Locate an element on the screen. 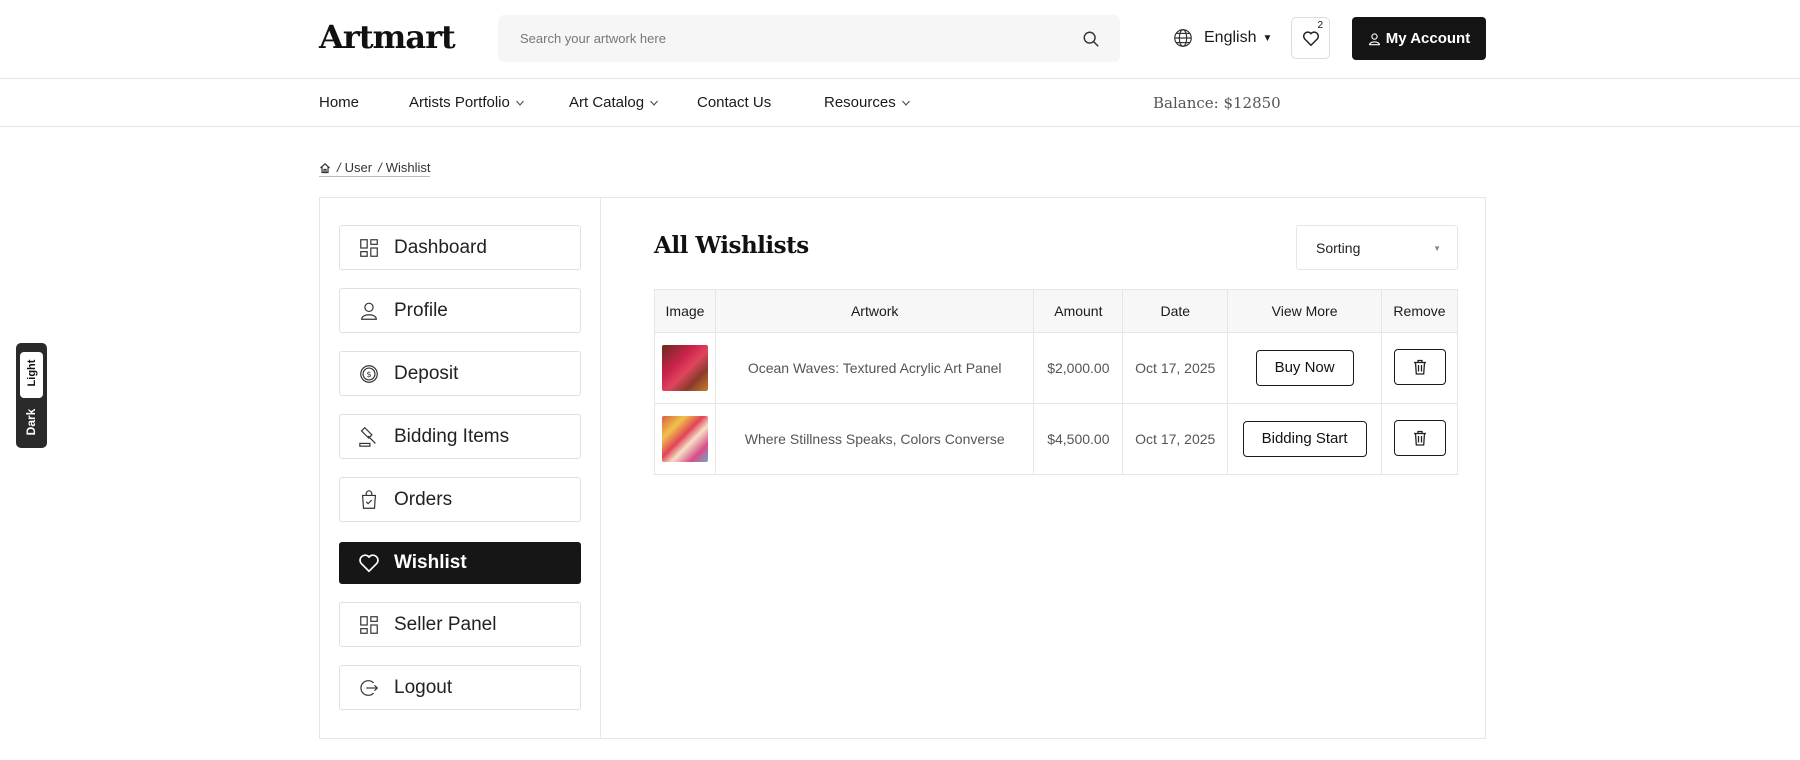 This screenshot has height=760, width=1800. artwork-title: Where Stillness Speaks, Colors Converse is located at coordinates (874, 439).